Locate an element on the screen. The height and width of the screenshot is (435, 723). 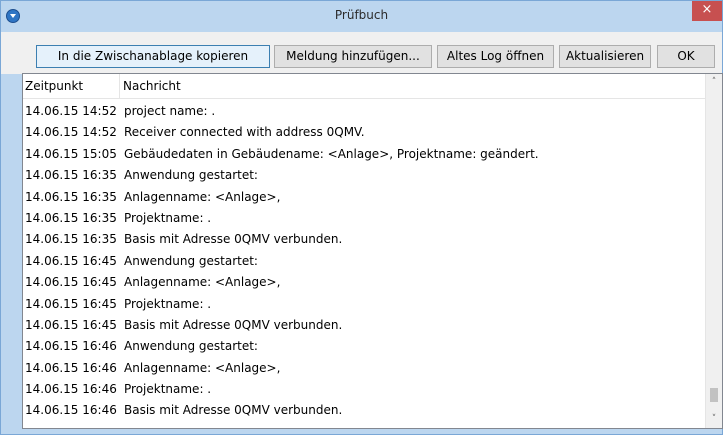
title-bar: Prüfbuch × is located at coordinates (361, 16).